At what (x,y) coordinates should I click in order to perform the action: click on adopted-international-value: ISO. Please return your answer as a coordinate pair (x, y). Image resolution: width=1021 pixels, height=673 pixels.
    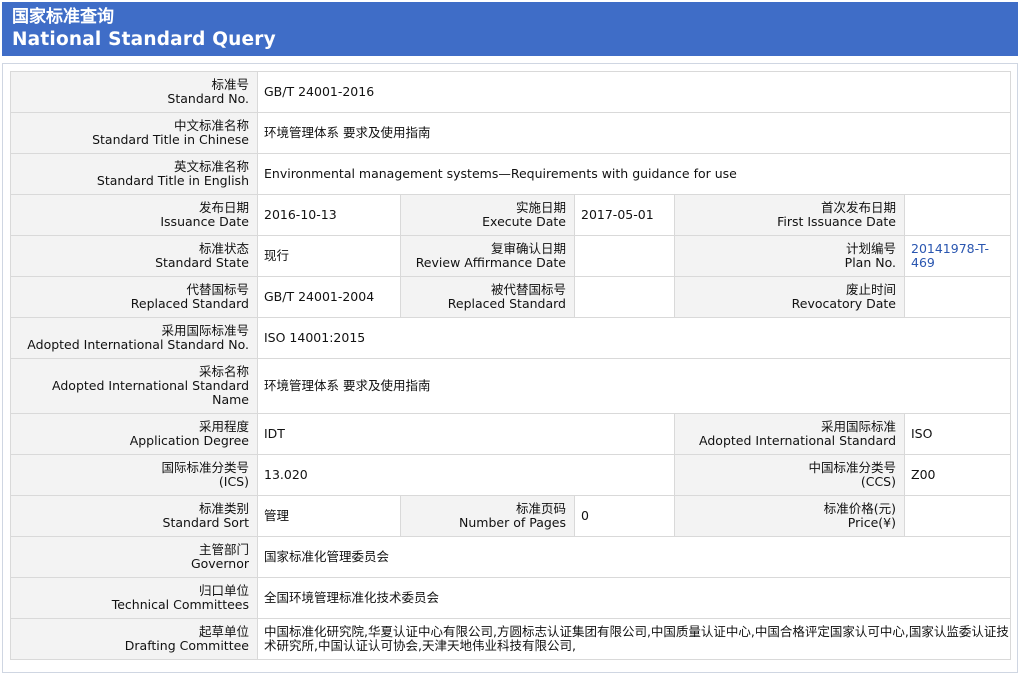
    Looking at the image, I should click on (957, 434).